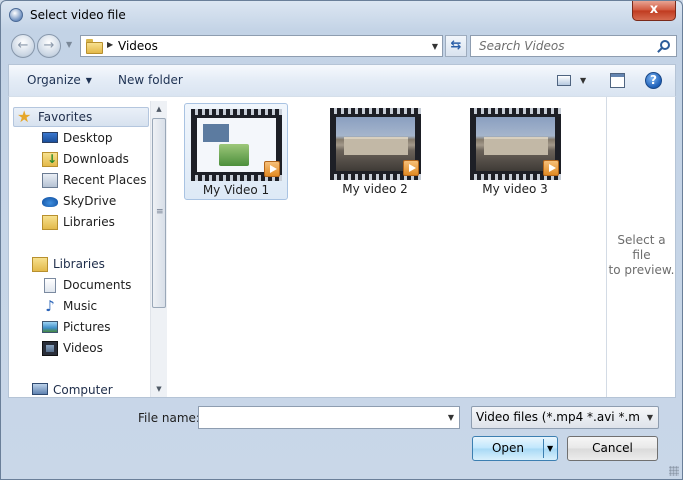 The width and height of the screenshot is (683, 480). I want to click on organize-button: Organize ▼, so click(59, 80).